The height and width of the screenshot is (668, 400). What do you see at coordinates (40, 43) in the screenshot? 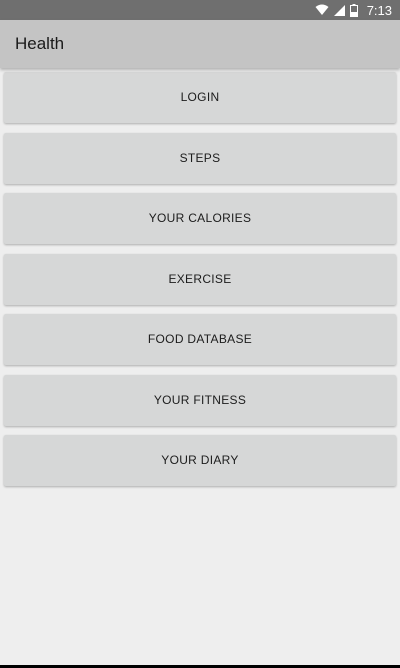
I see `app-title: Health` at bounding box center [40, 43].